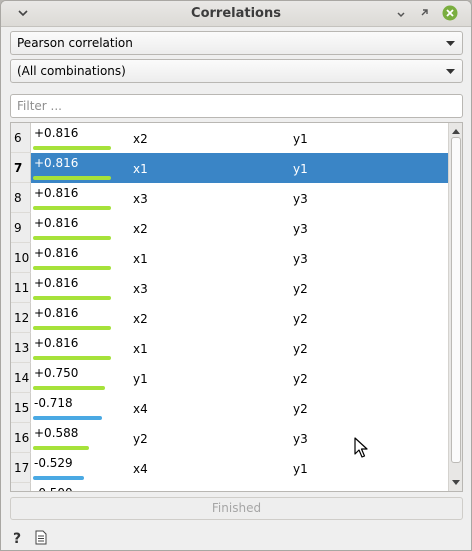 Image resolution: width=472 pixels, height=551 pixels. What do you see at coordinates (56, 373) in the screenshot?
I see `correlation-value: +0.750` at bounding box center [56, 373].